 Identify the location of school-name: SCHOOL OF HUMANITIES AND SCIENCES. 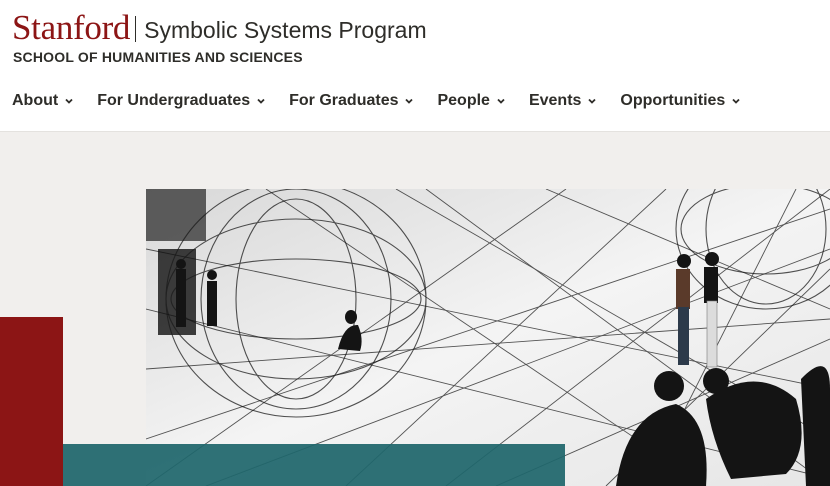
(158, 57).